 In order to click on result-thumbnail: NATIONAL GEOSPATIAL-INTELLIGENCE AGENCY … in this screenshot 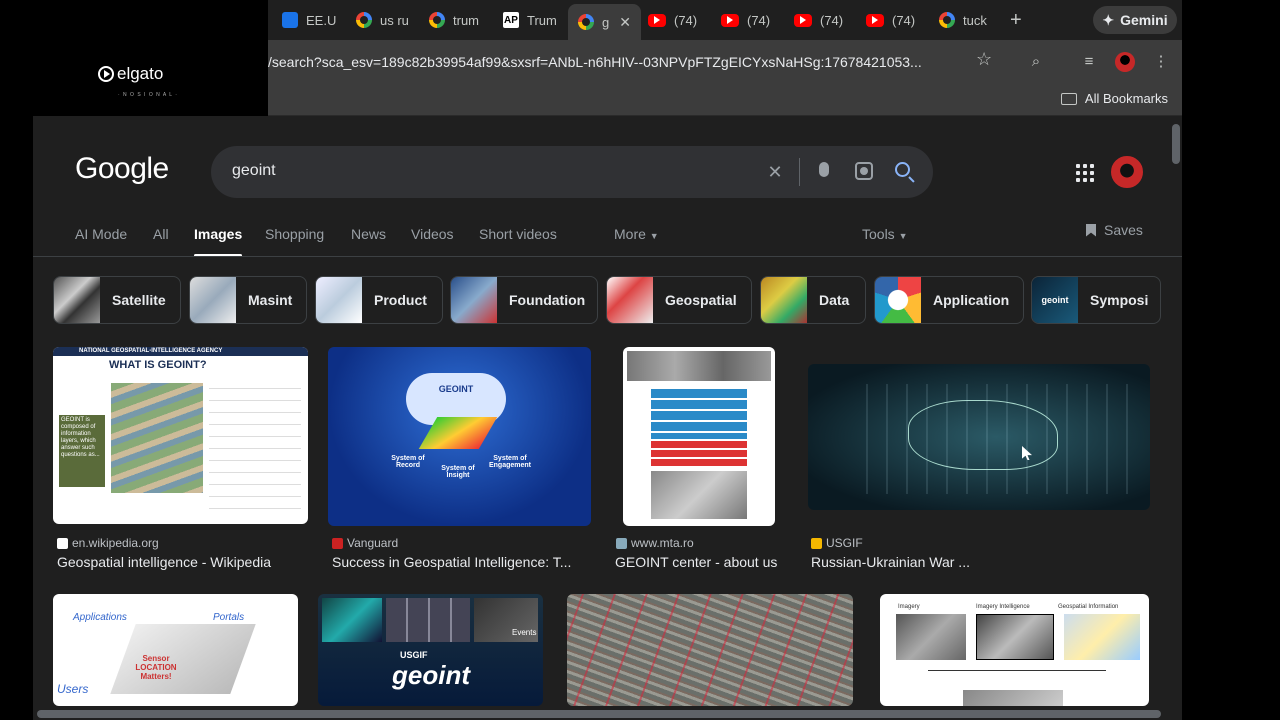, I will do `click(180, 435)`.